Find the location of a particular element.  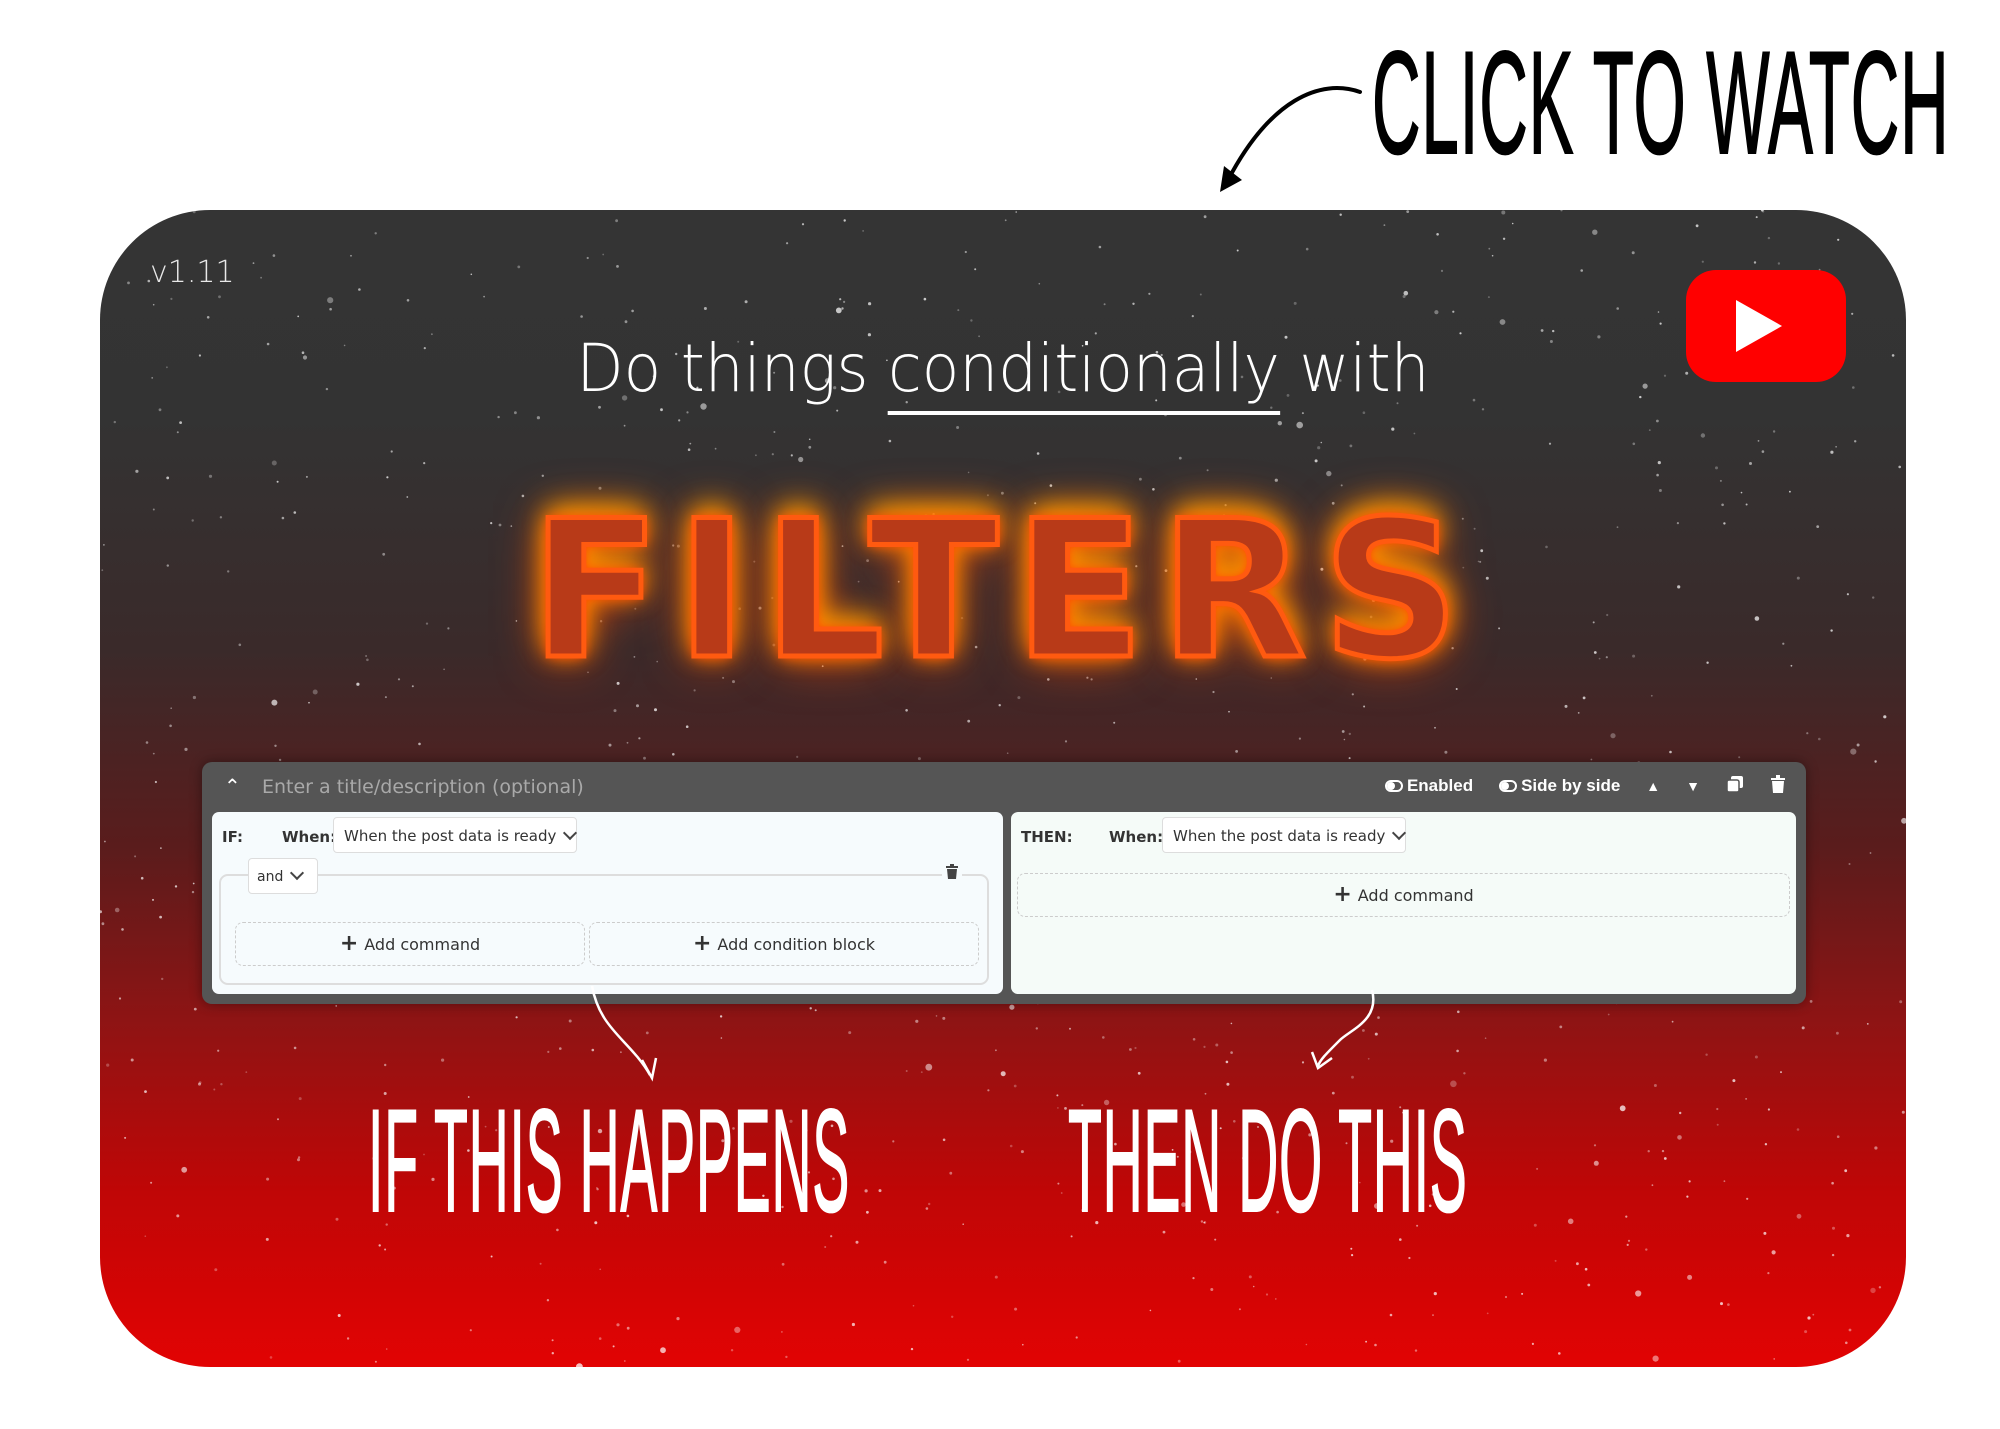

collapse-chevron-up-icon: ⌃ is located at coordinates (232, 786).